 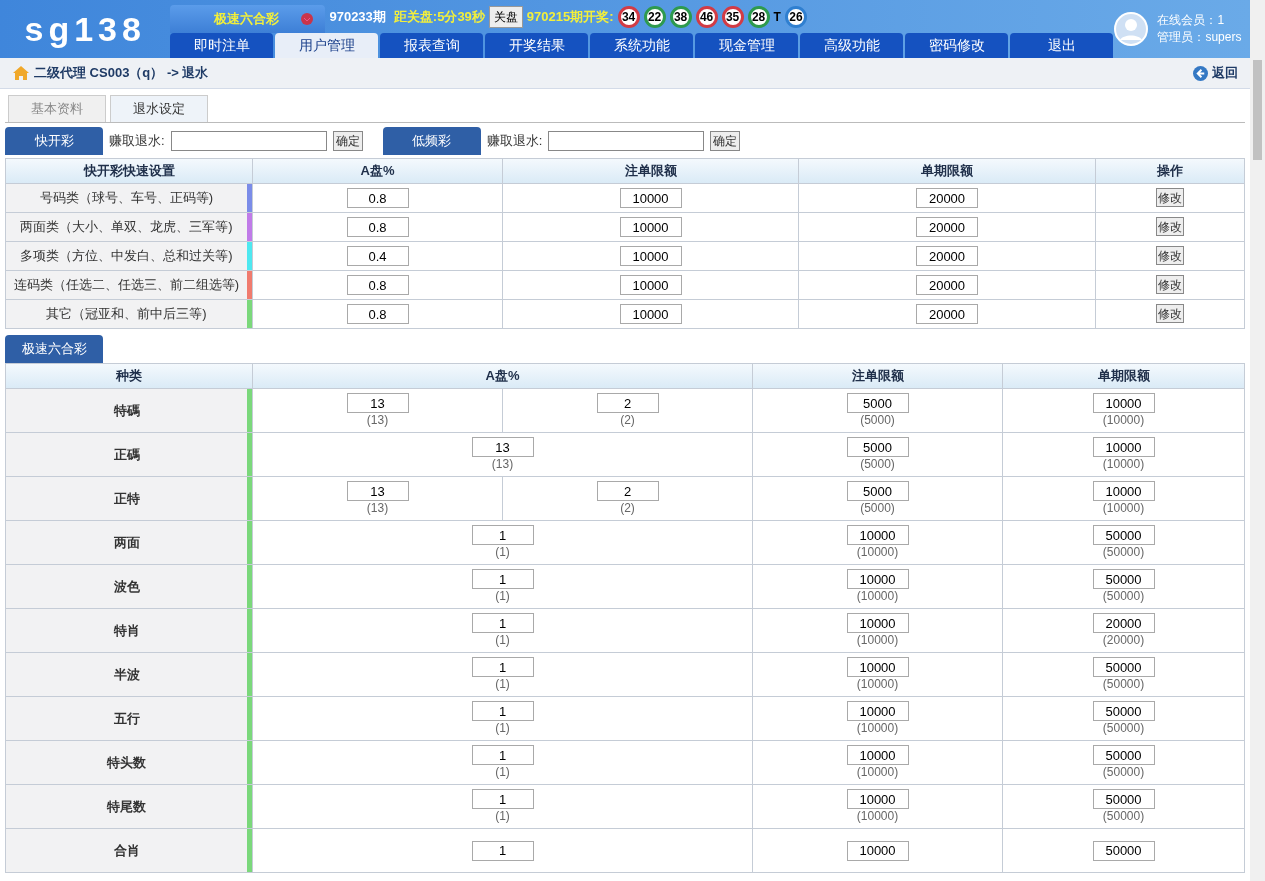 I want to click on category-label: 波色, so click(x=126, y=586).